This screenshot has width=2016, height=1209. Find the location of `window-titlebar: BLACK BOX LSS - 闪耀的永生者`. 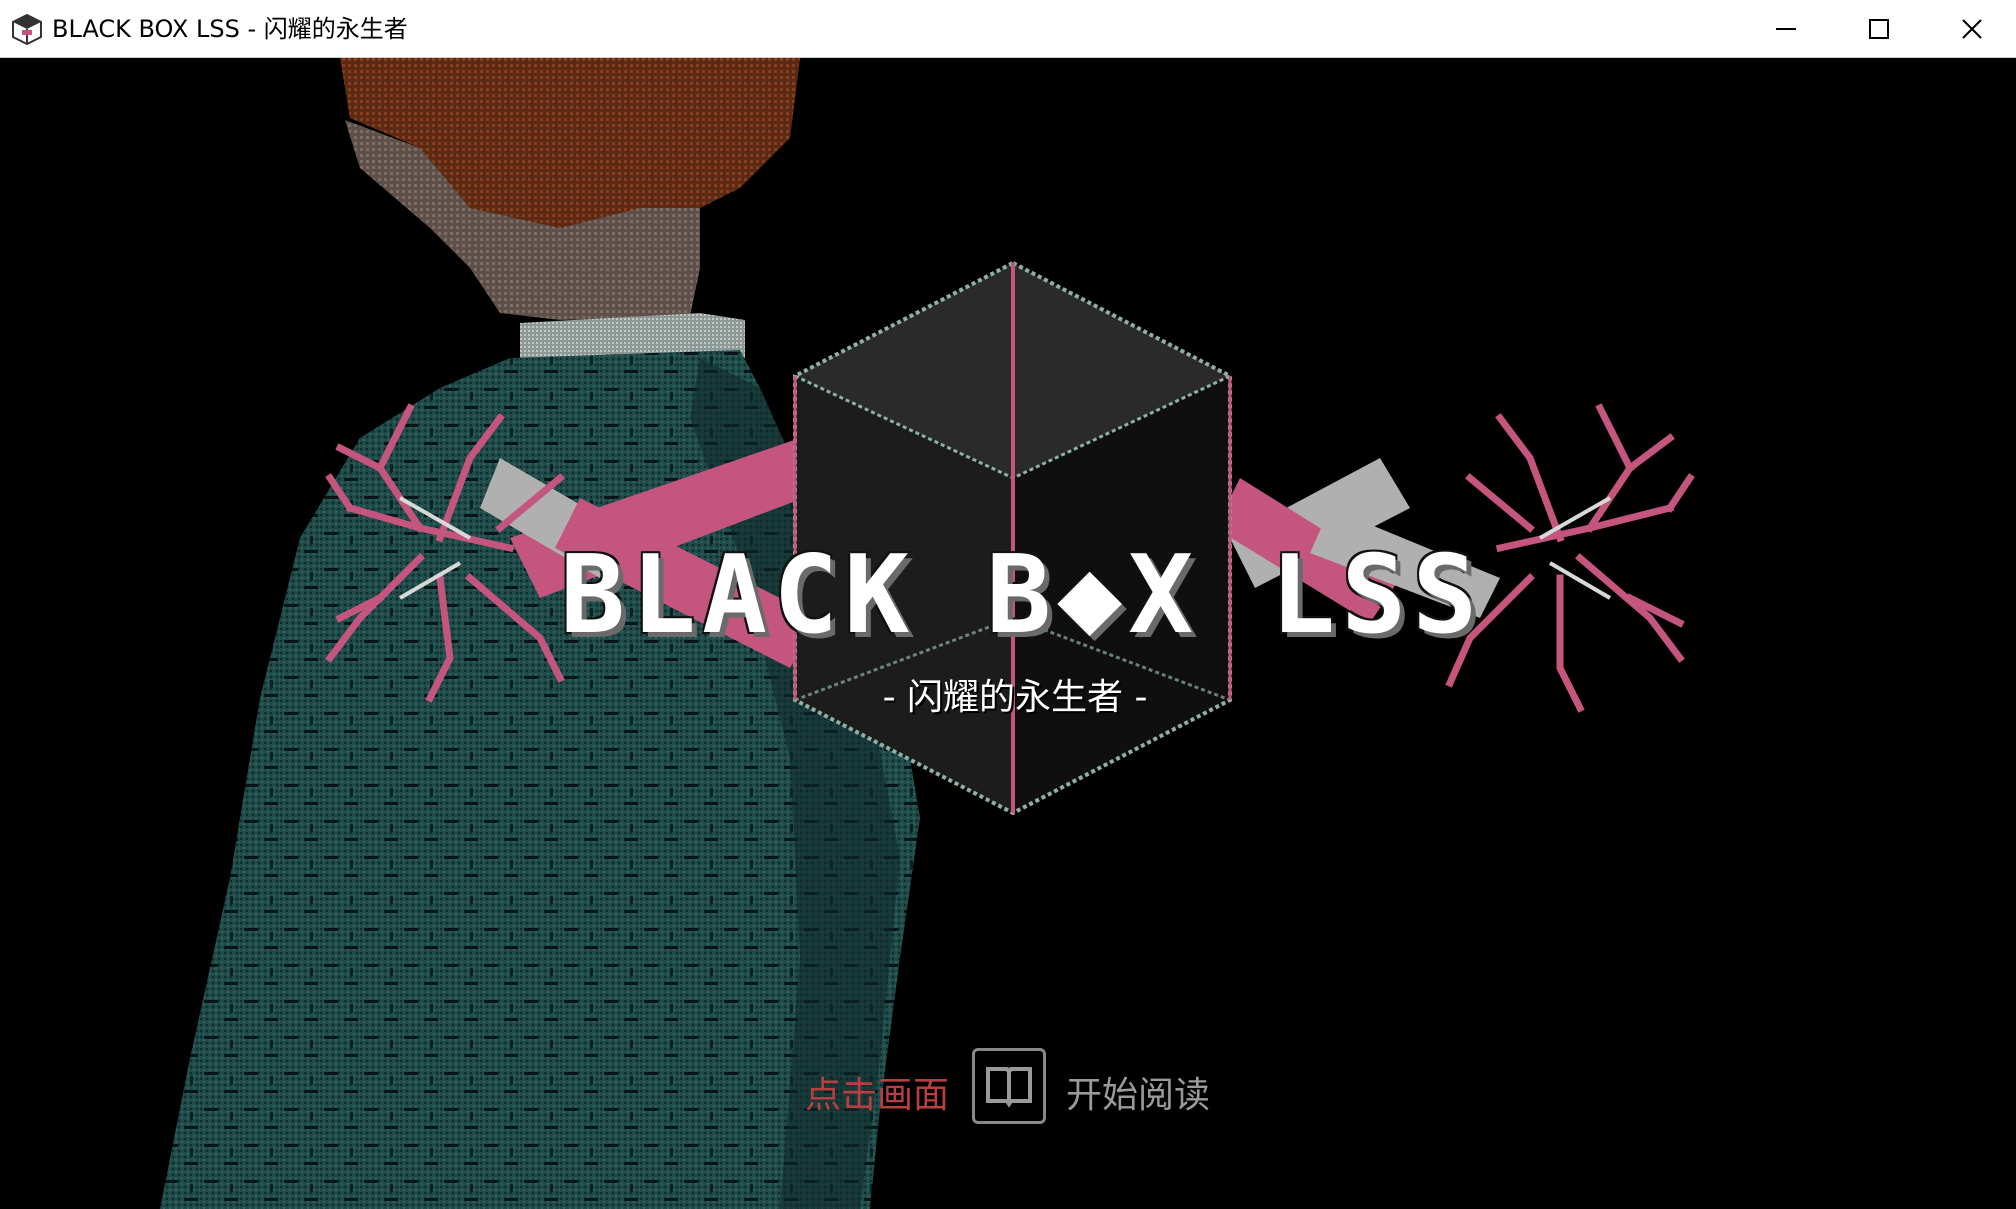

window-titlebar: BLACK BOX LSS - 闪耀的永生者 is located at coordinates (1008, 29).